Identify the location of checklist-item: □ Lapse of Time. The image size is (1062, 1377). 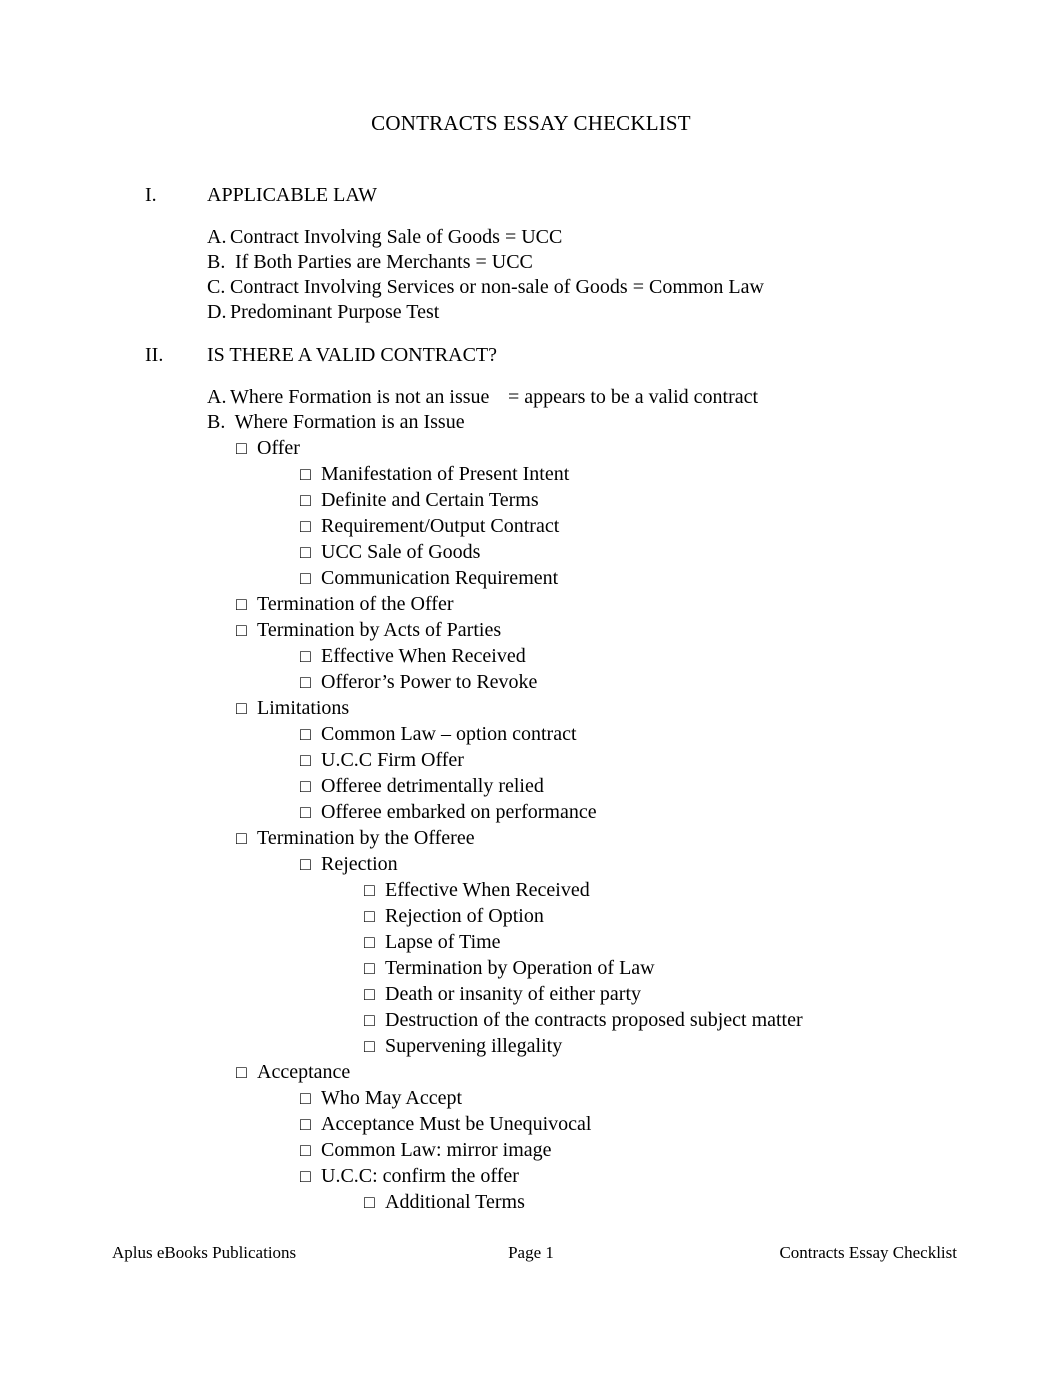
(531, 942).